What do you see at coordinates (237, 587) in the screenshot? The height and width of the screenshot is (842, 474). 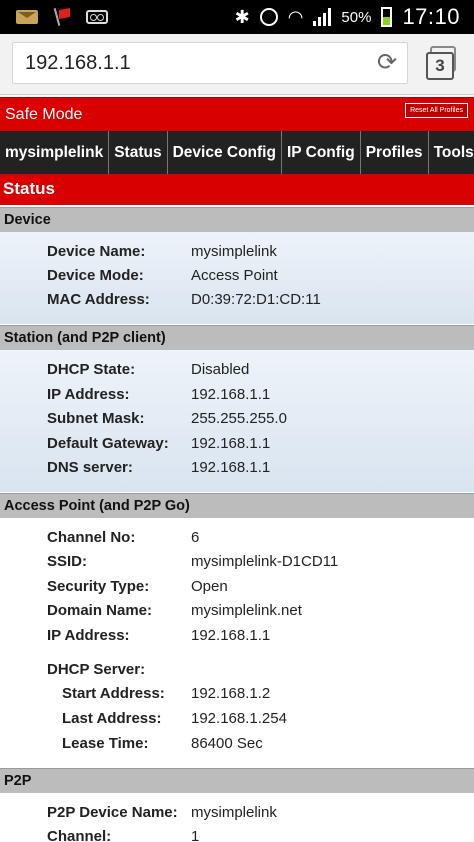 I see `info-row: Security Type: Open` at bounding box center [237, 587].